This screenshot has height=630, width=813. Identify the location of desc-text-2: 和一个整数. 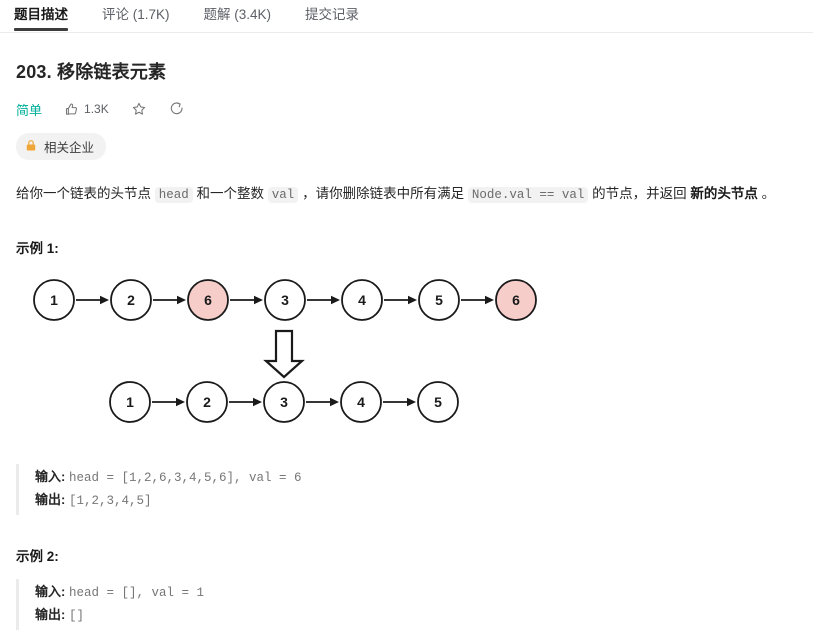
(230, 193).